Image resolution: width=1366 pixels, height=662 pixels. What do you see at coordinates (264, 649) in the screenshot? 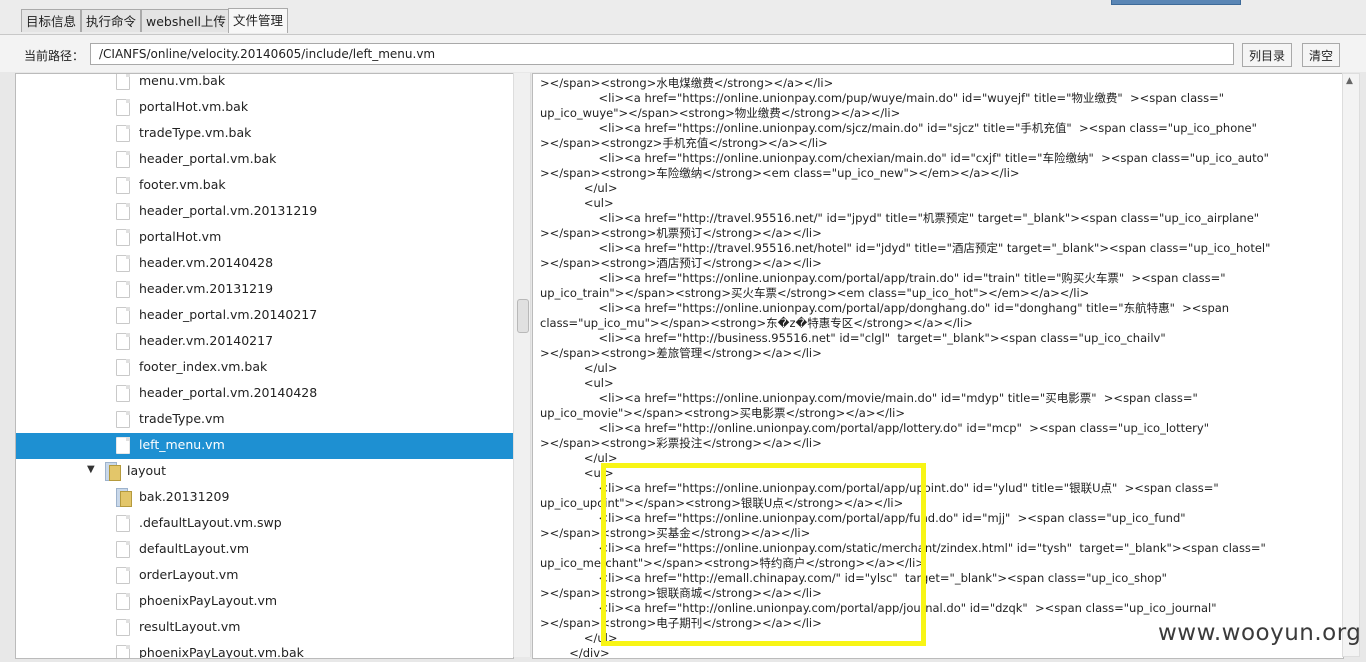
I see `tree-file-item: phoenixPayLayout.vm.bak` at bounding box center [264, 649].